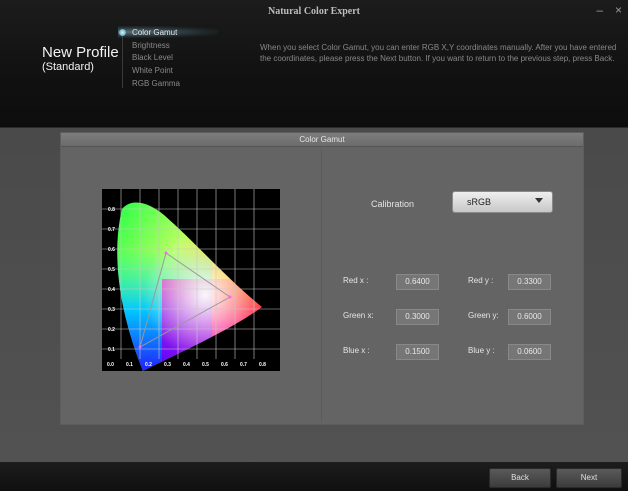 The height and width of the screenshot is (491, 628). I want to click on red-x-label: Red x :, so click(356, 280).